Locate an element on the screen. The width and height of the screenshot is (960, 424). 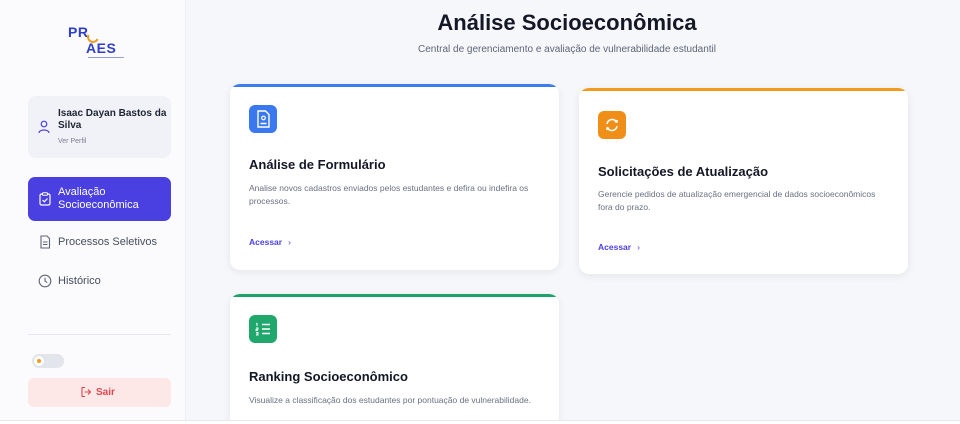
sidebar-item-label: Histórico is located at coordinates (79, 281).